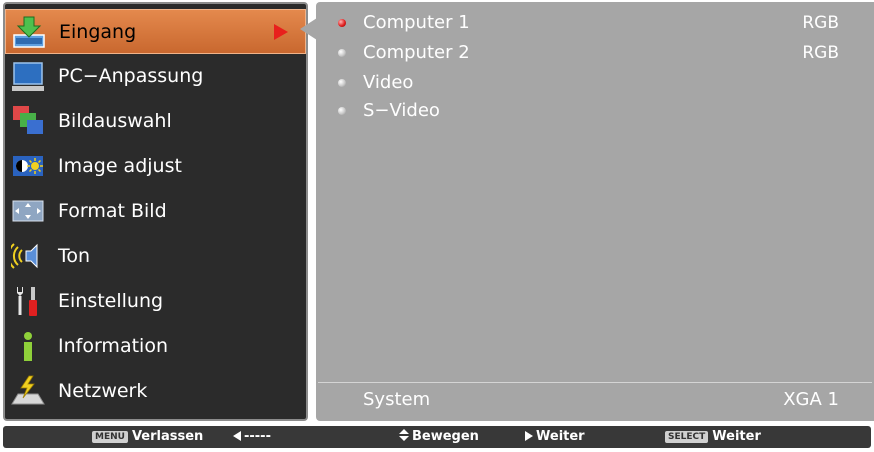  Describe the element at coordinates (27, 301) in the screenshot. I see `tools-icon` at that location.